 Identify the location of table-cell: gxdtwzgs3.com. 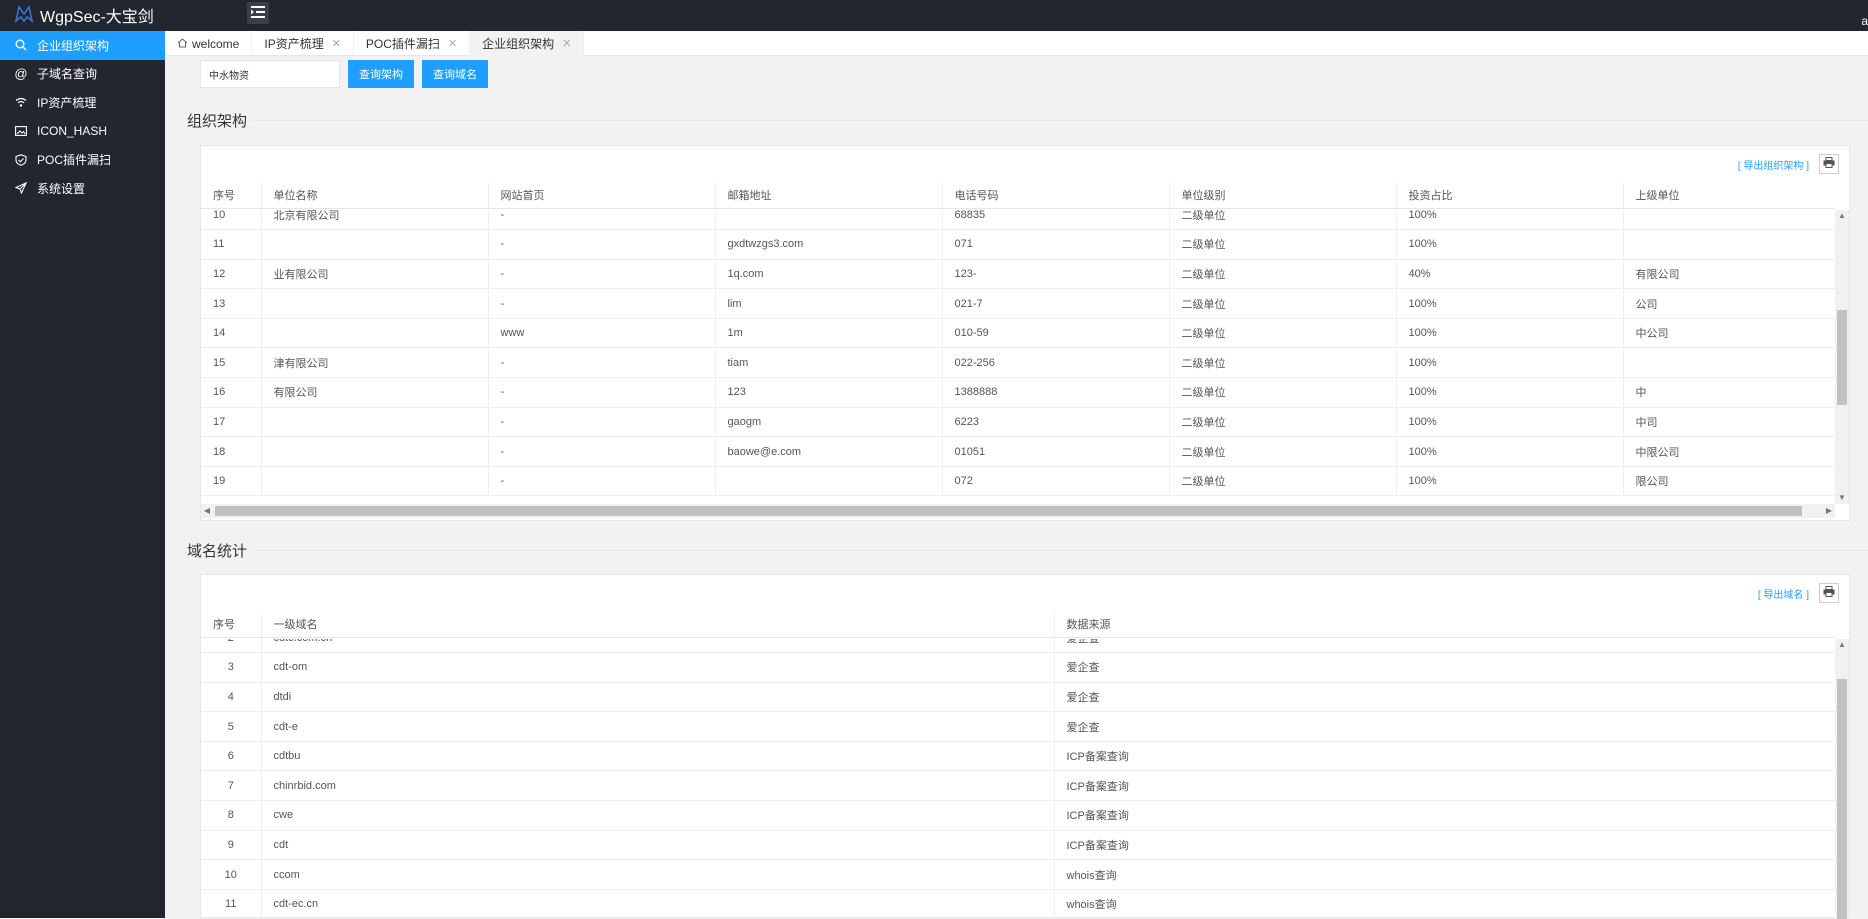
(829, 244).